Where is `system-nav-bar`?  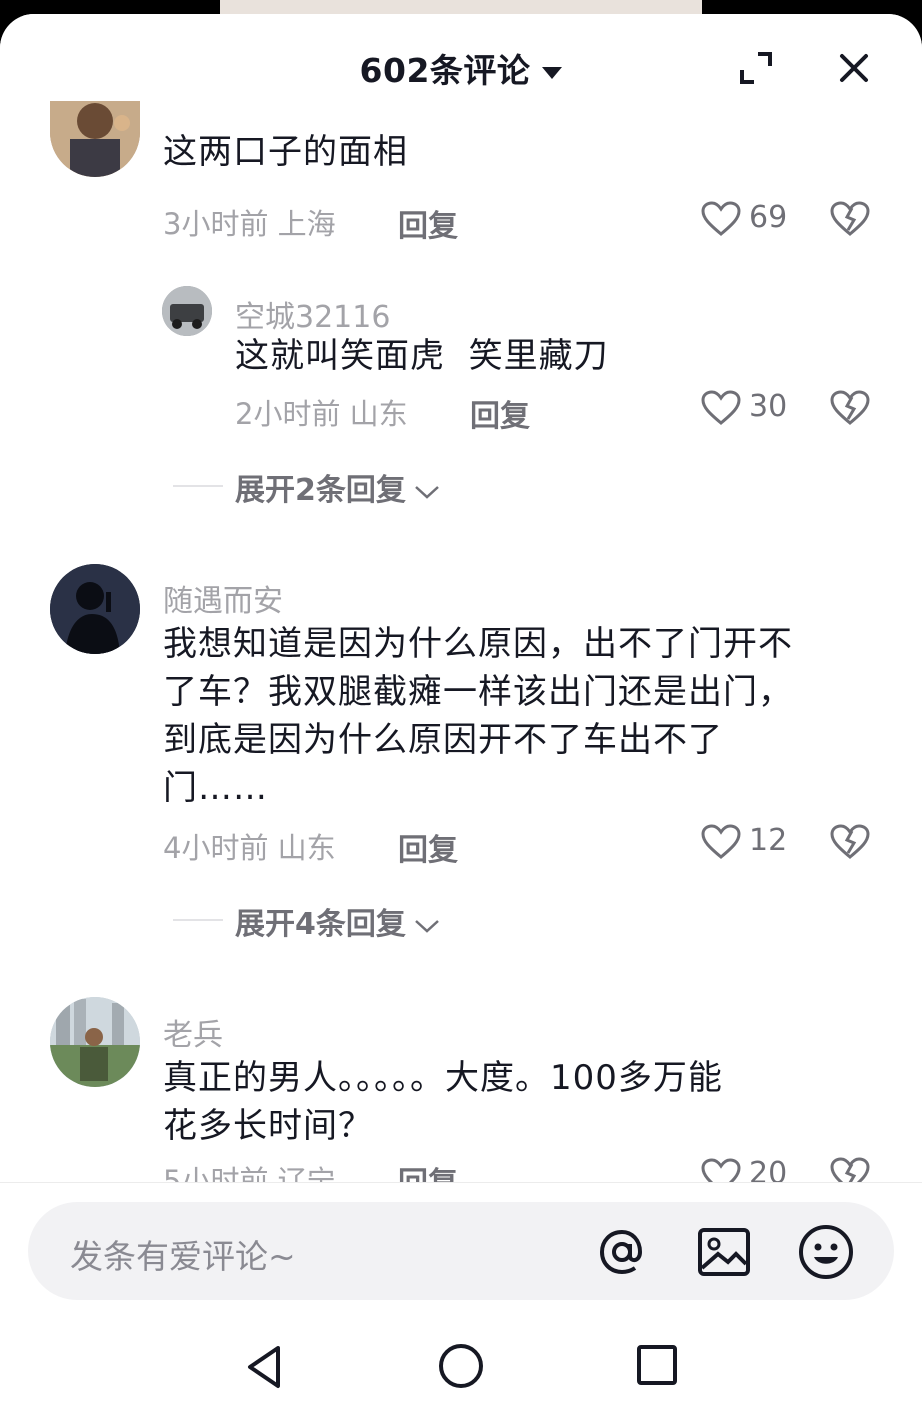 system-nav-bar is located at coordinates (461, 1366).